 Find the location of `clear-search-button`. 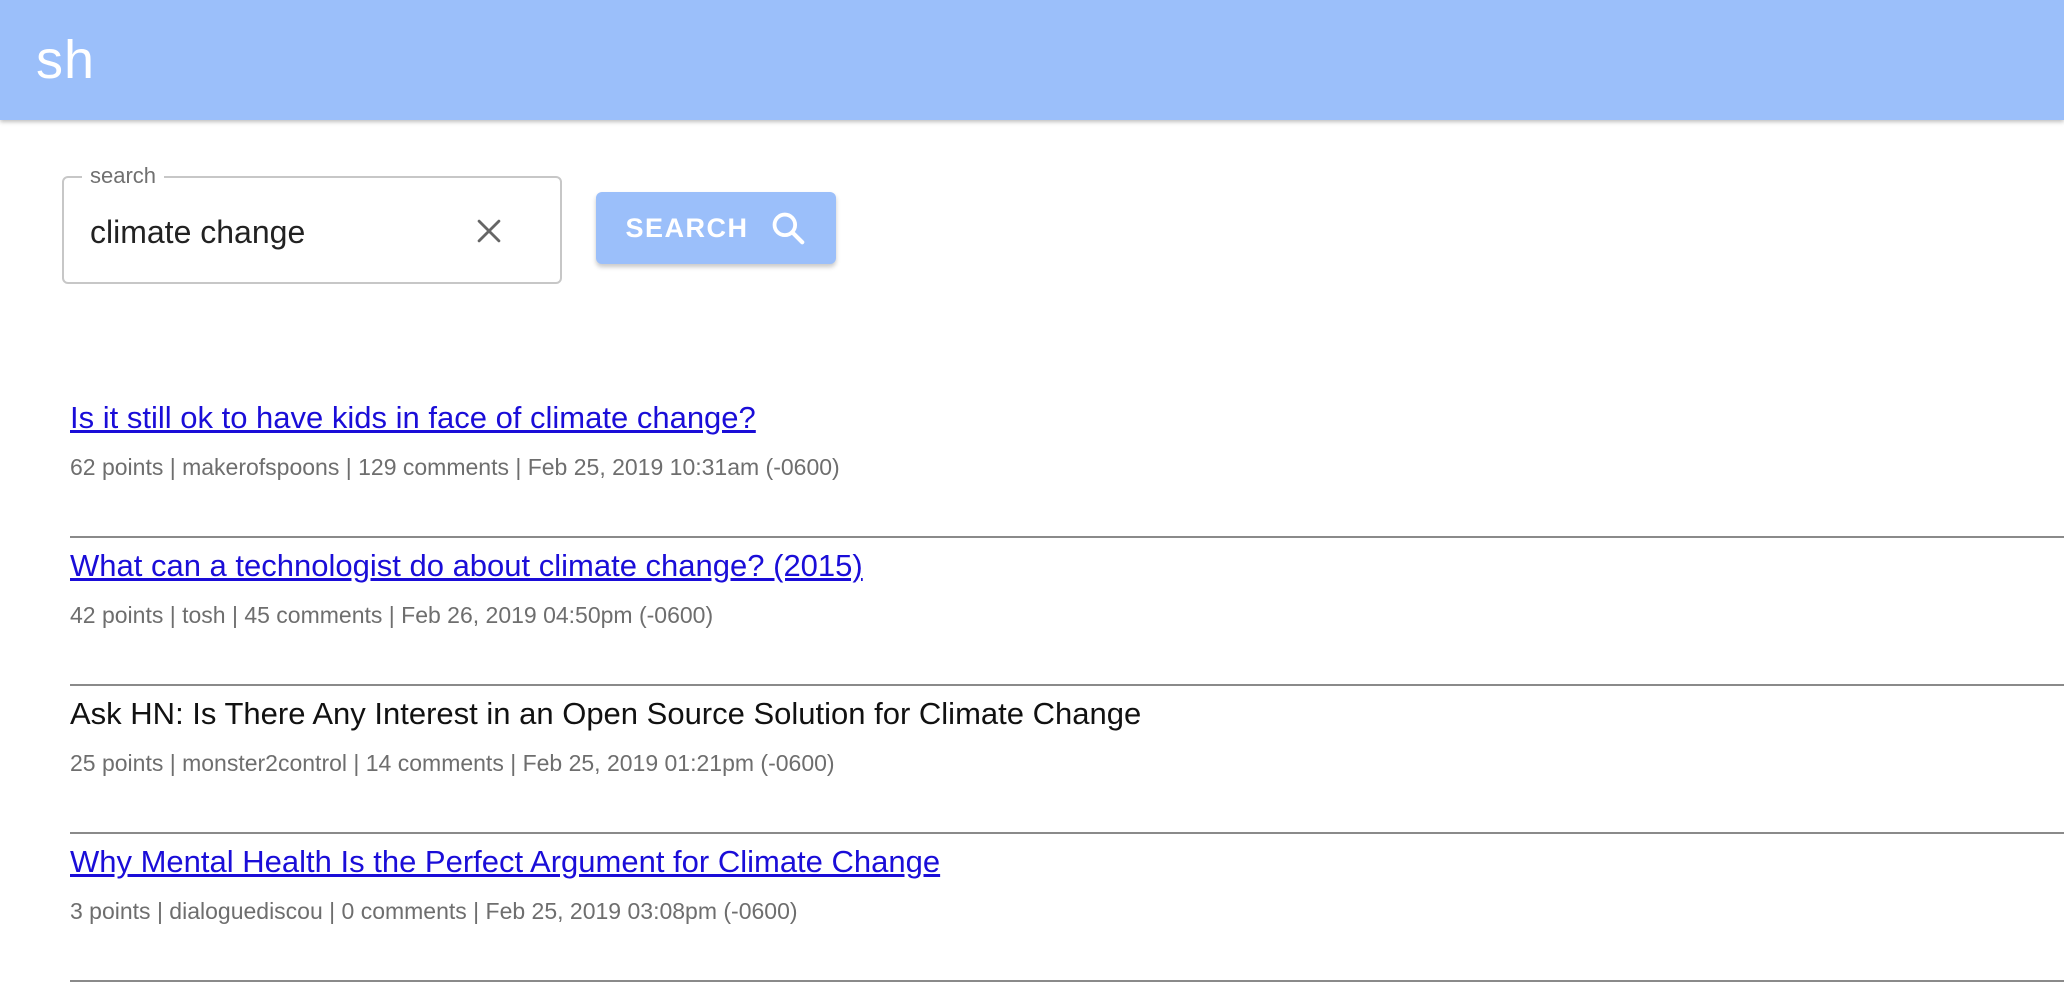

clear-search-button is located at coordinates (489, 231).